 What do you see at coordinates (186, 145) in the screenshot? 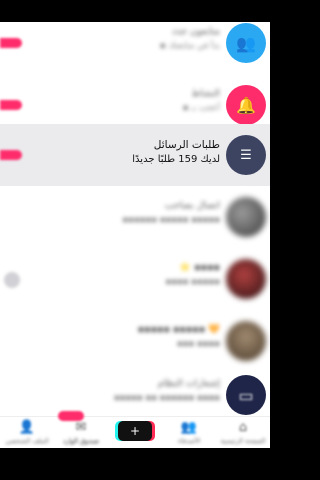
I see `row-title: طلبات الرسائل` at bounding box center [186, 145].